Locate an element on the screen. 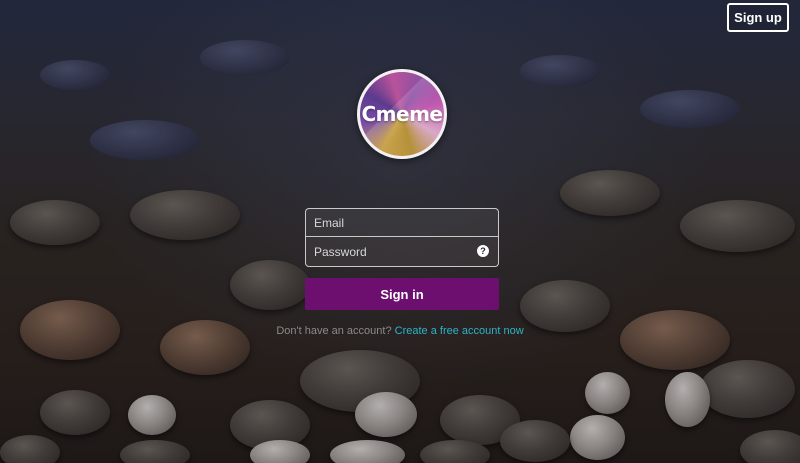  password-field-wrapper: ? is located at coordinates (402, 252).